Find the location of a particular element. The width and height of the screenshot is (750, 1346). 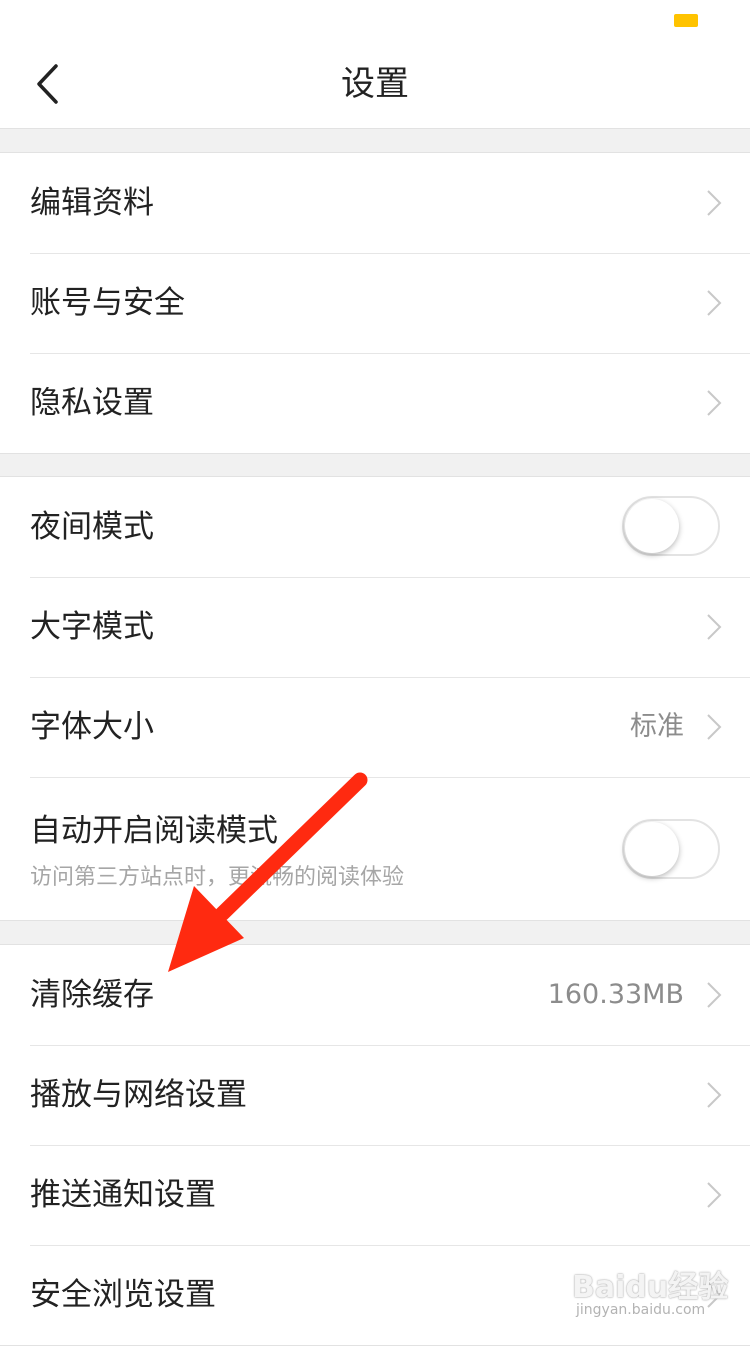

settings-item-label: 自动开启阅读模式 is located at coordinates (154, 831).